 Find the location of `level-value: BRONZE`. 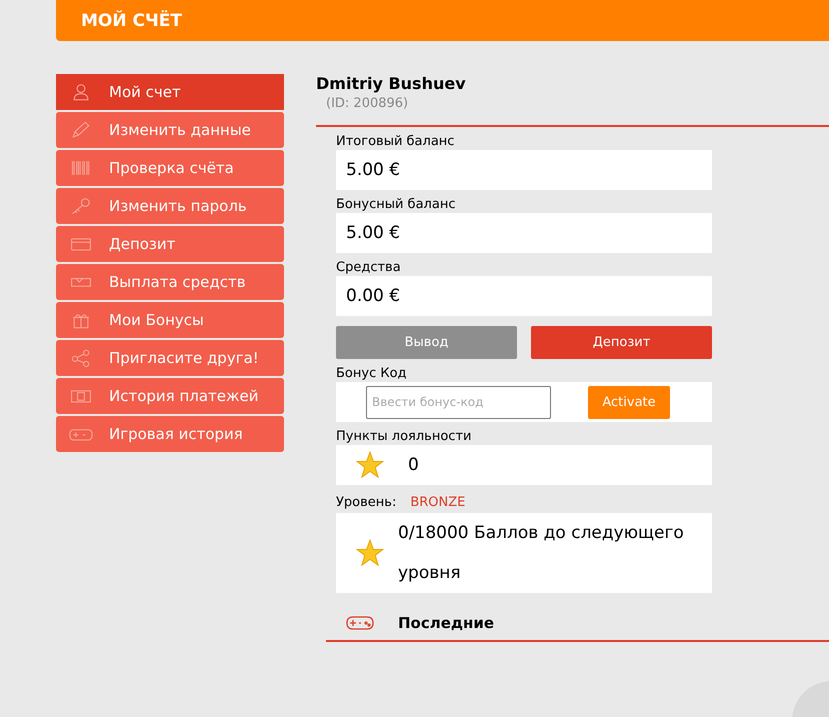

level-value: BRONZE is located at coordinates (438, 503).